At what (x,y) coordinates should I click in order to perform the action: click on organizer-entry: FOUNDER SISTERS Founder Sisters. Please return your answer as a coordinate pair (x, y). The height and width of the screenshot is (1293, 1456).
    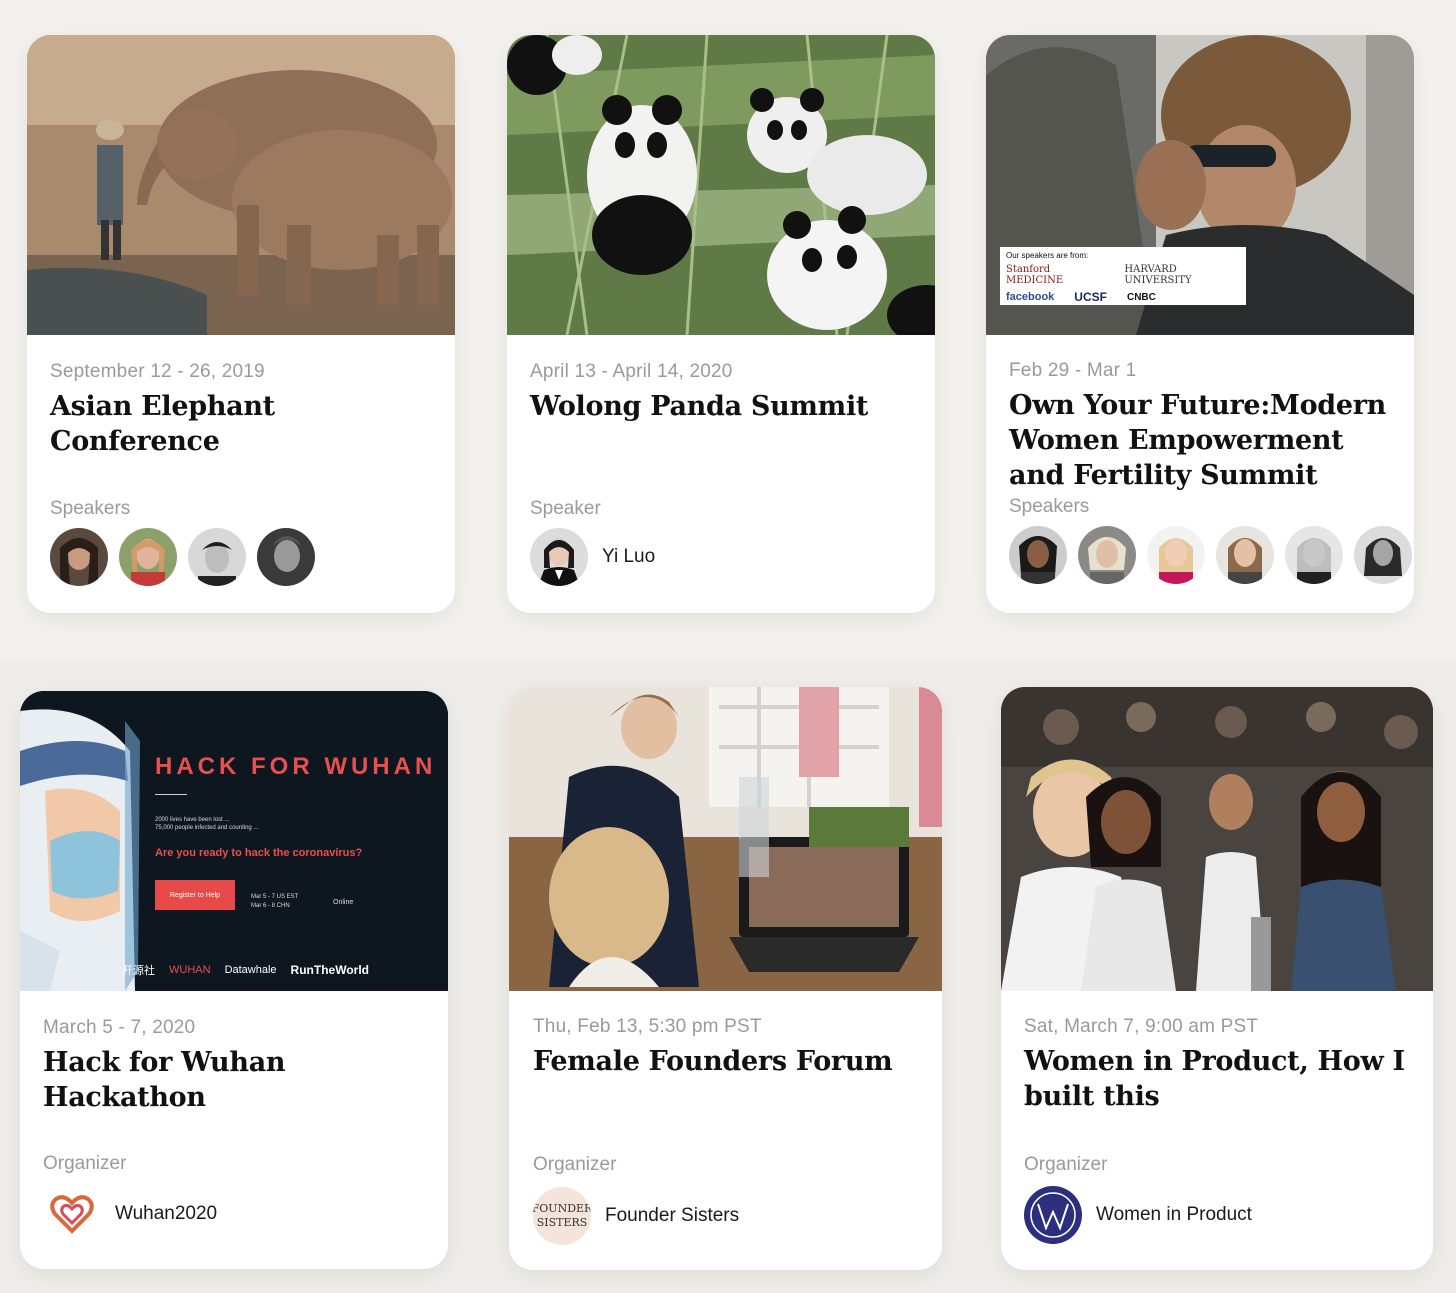
    Looking at the image, I should click on (636, 1216).